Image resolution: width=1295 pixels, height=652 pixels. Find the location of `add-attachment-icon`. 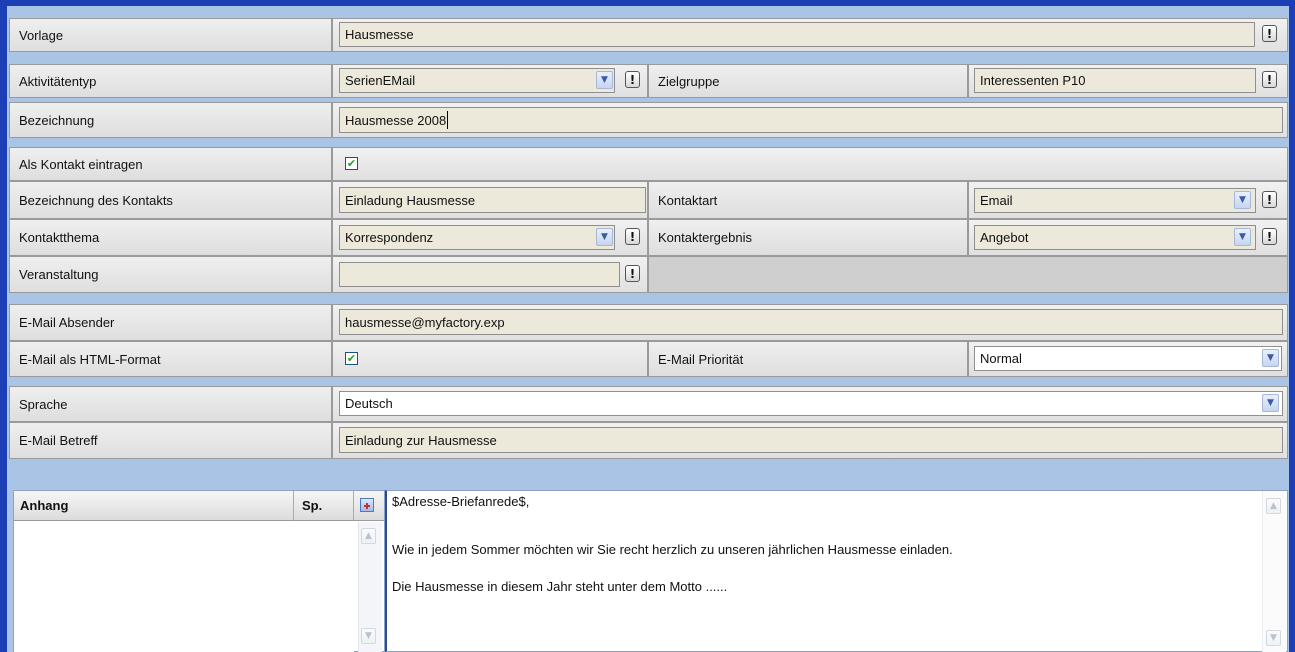

add-attachment-icon is located at coordinates (367, 505).